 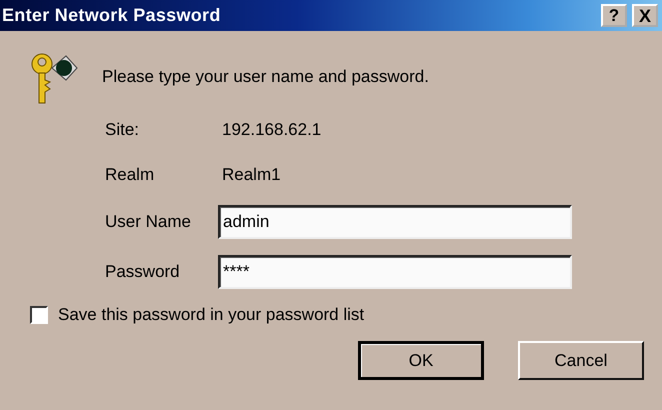 What do you see at coordinates (645, 15) in the screenshot?
I see `close-button: X` at bounding box center [645, 15].